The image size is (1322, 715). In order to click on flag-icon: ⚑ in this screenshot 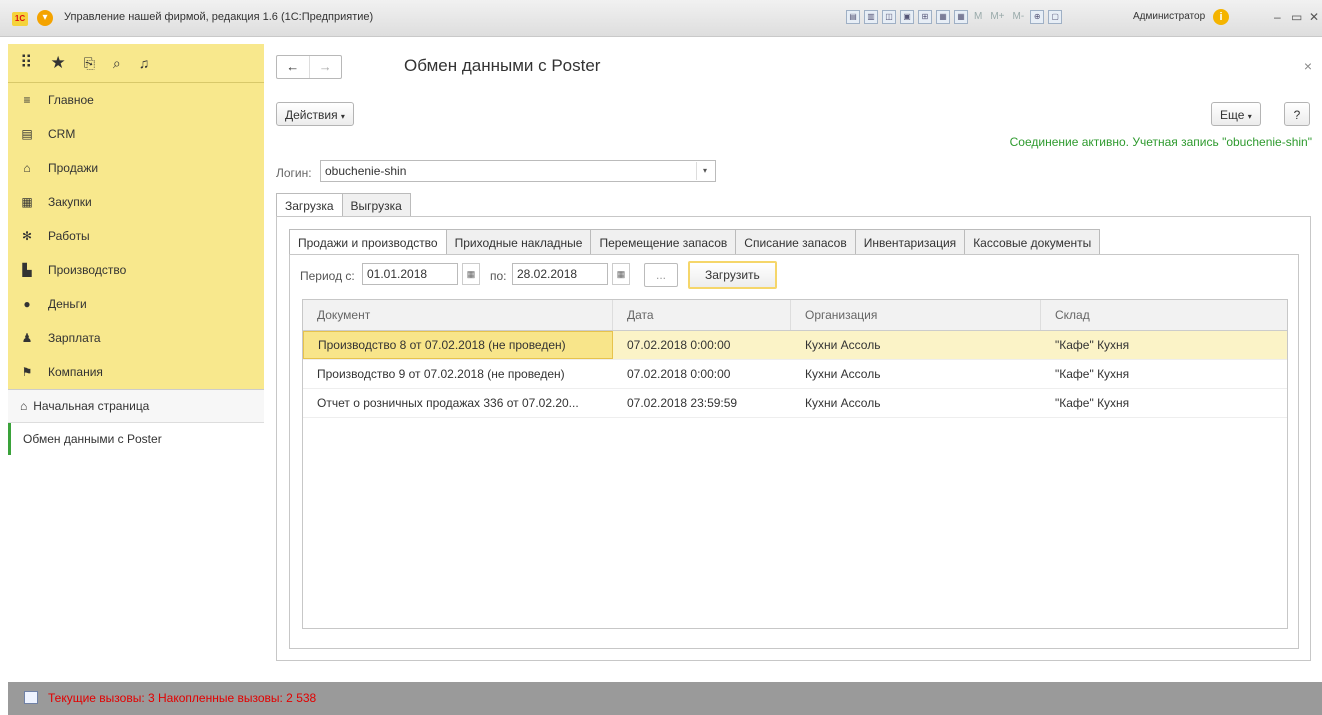, I will do `click(27, 372)`.